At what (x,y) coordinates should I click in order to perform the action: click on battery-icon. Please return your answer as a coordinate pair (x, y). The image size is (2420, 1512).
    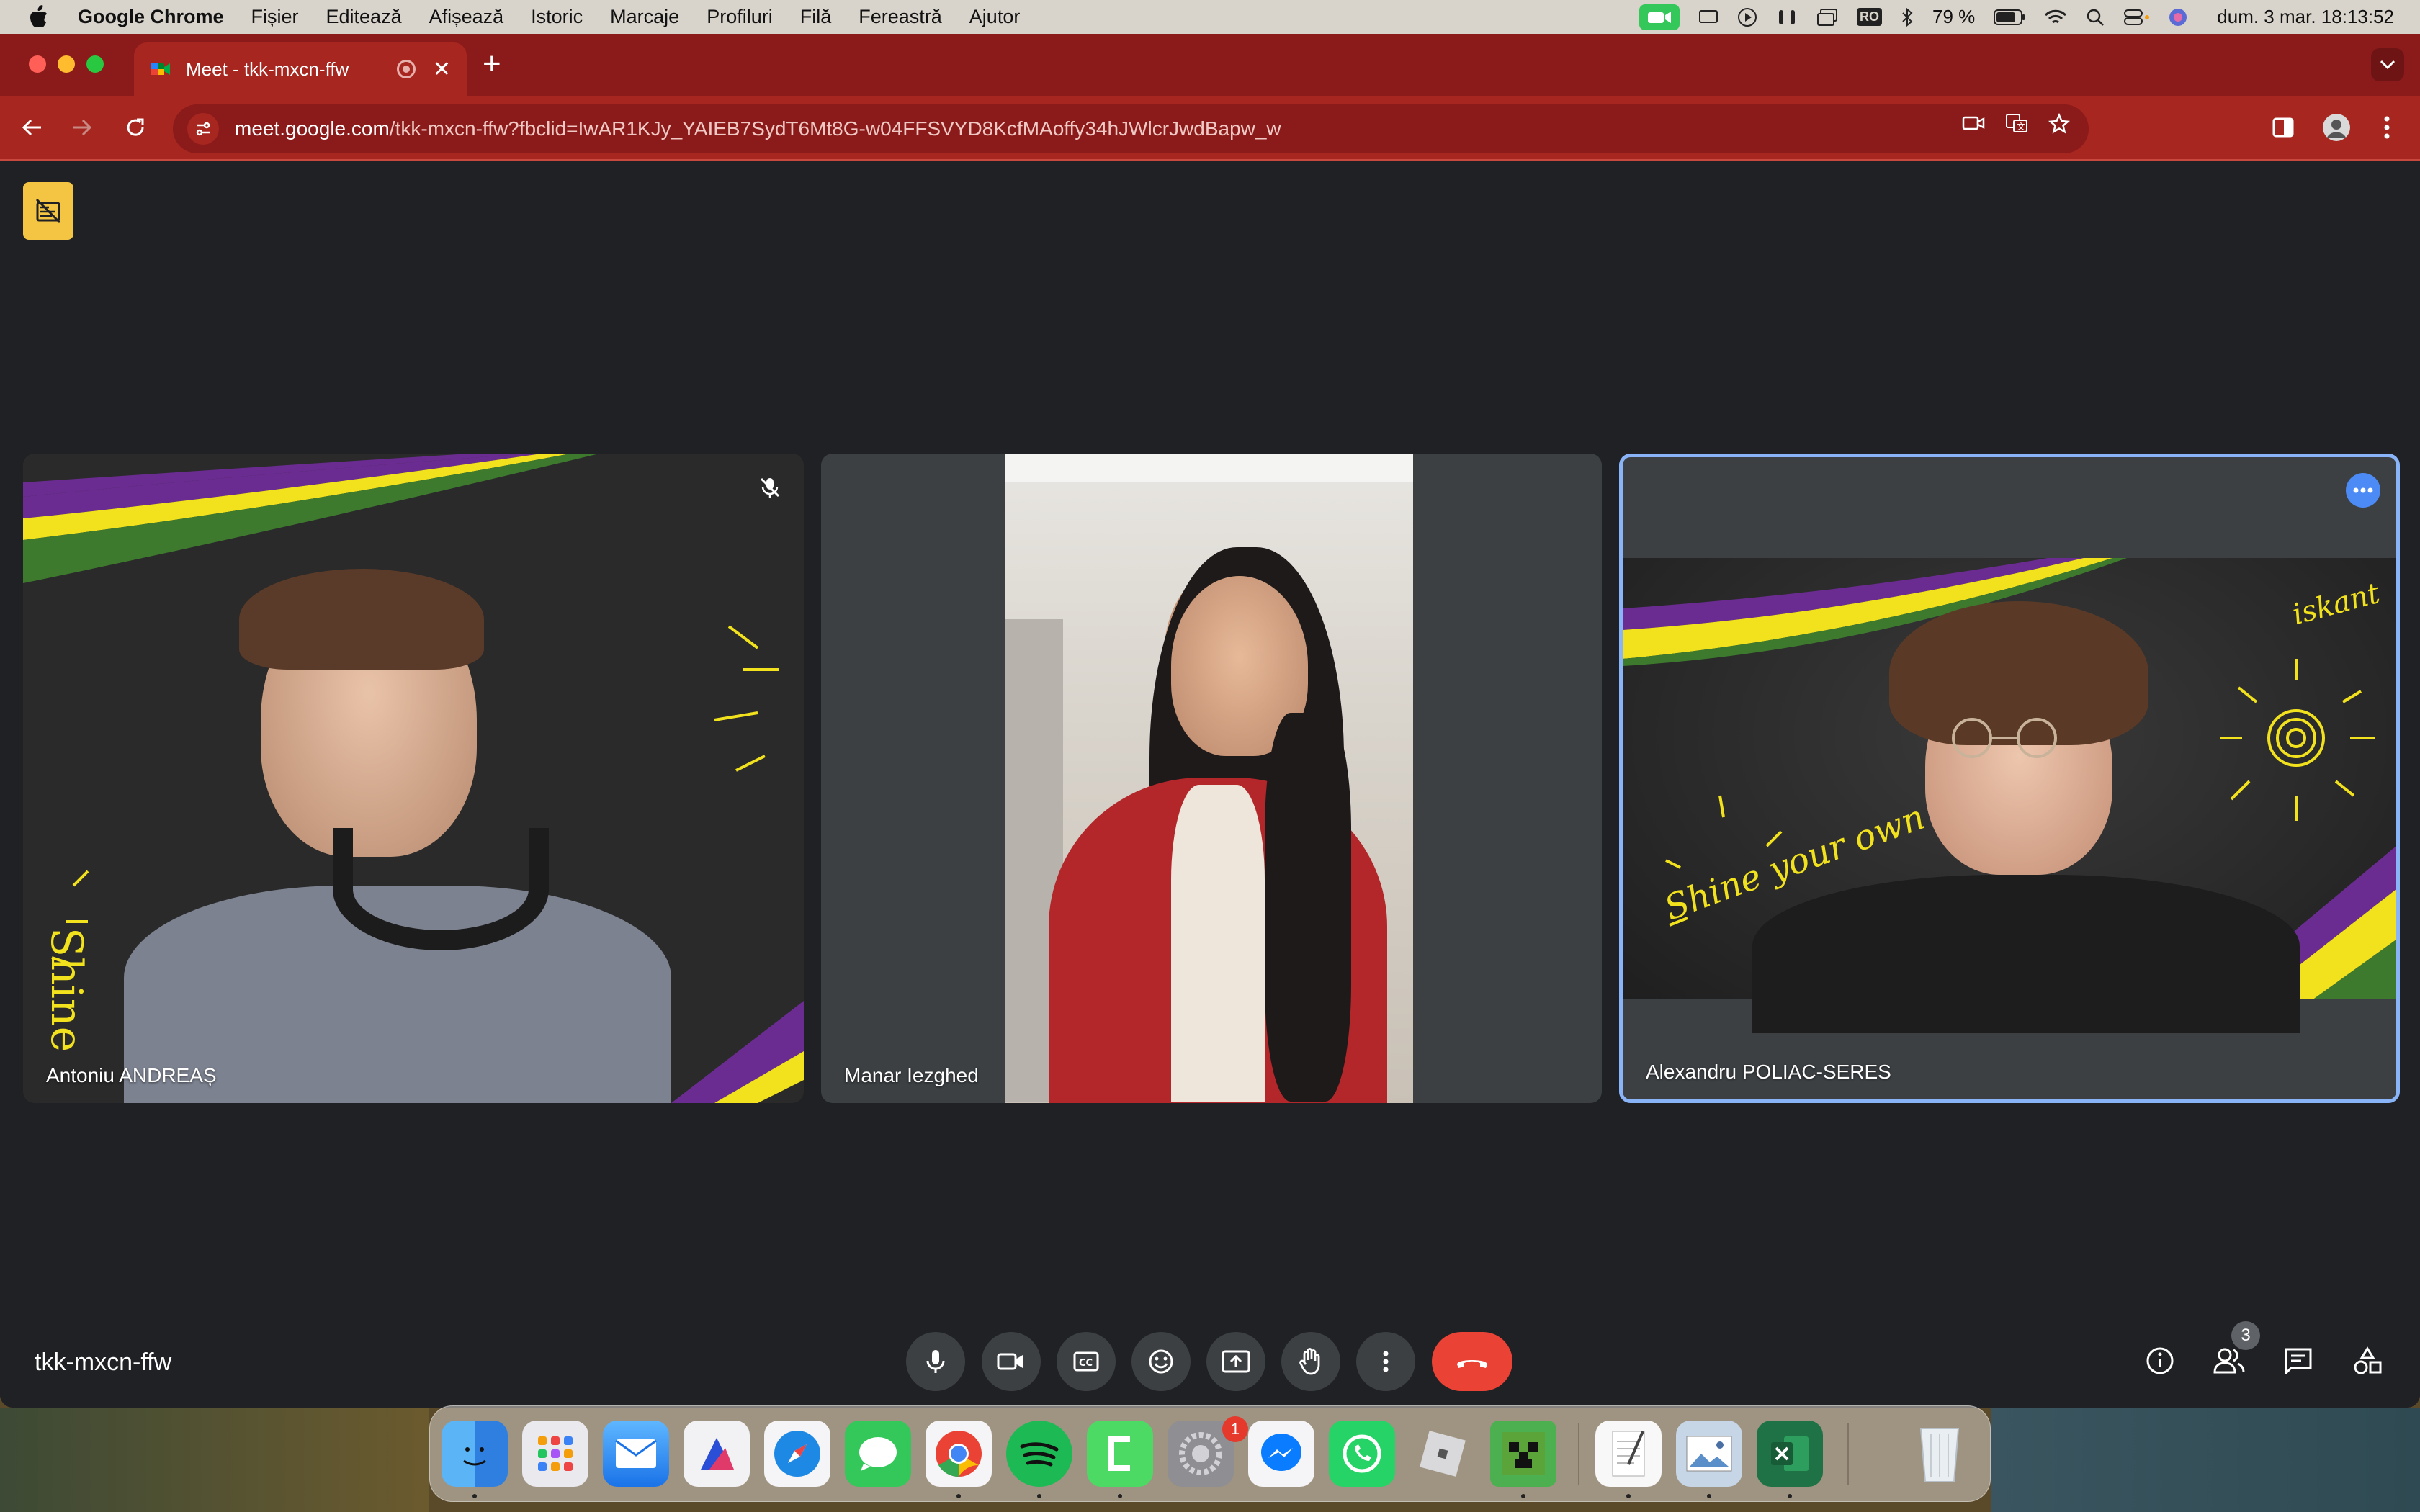
    Looking at the image, I should click on (2009, 17).